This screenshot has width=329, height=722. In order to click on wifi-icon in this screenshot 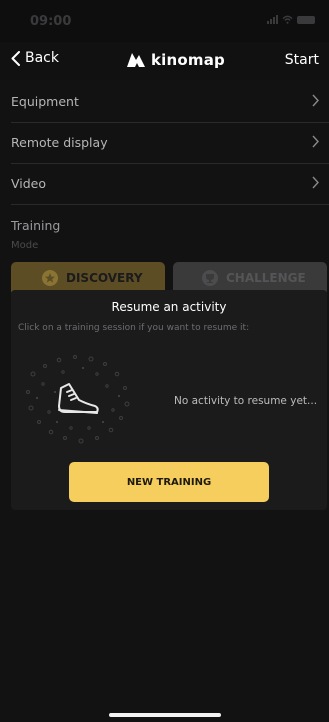, I will do `click(287, 19)`.